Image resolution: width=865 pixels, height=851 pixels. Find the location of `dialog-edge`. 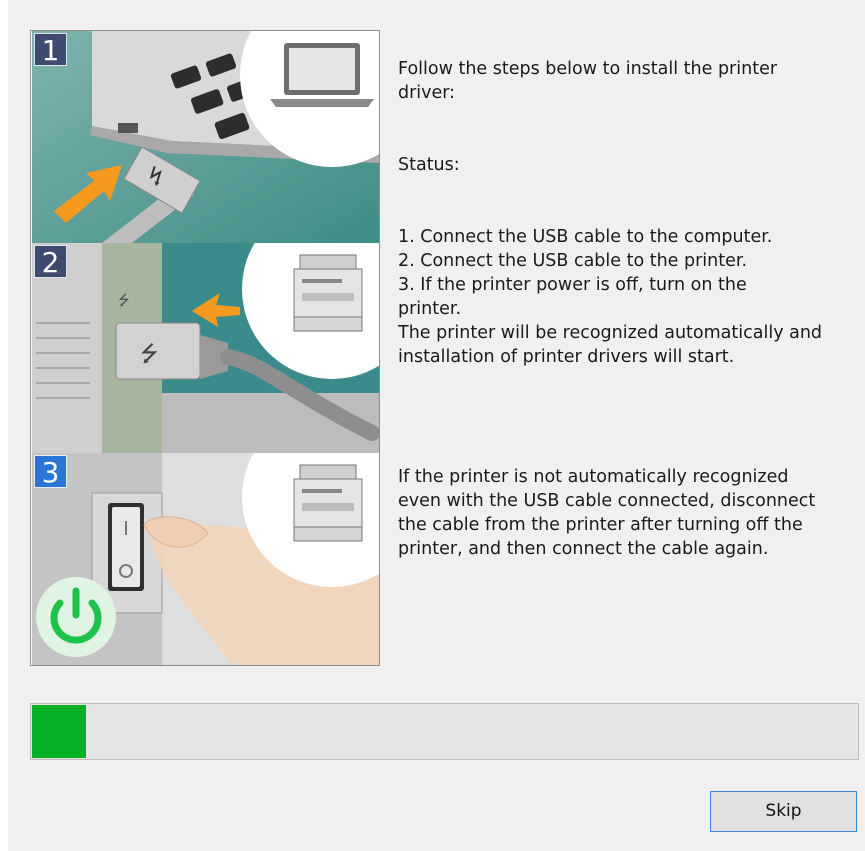

dialog-edge is located at coordinates (4, 425).